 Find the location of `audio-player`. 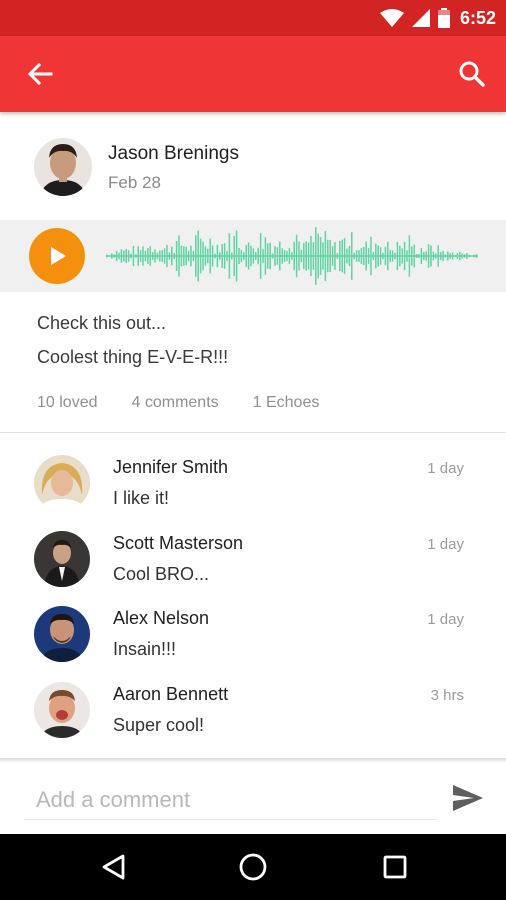

audio-player is located at coordinates (253, 256).